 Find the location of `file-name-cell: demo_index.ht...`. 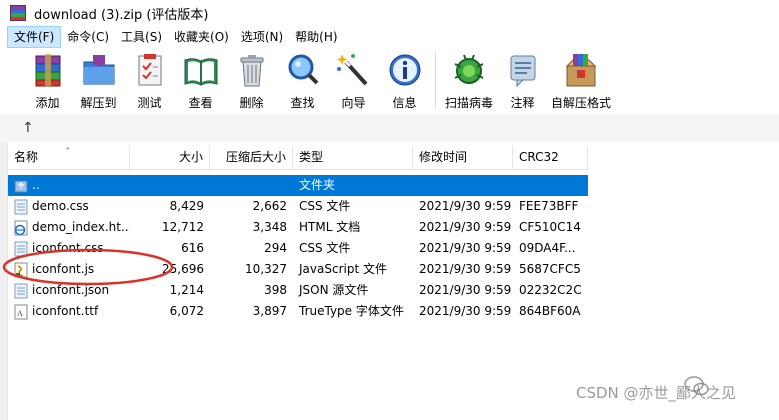

file-name-cell: demo_index.ht... is located at coordinates (69, 227).